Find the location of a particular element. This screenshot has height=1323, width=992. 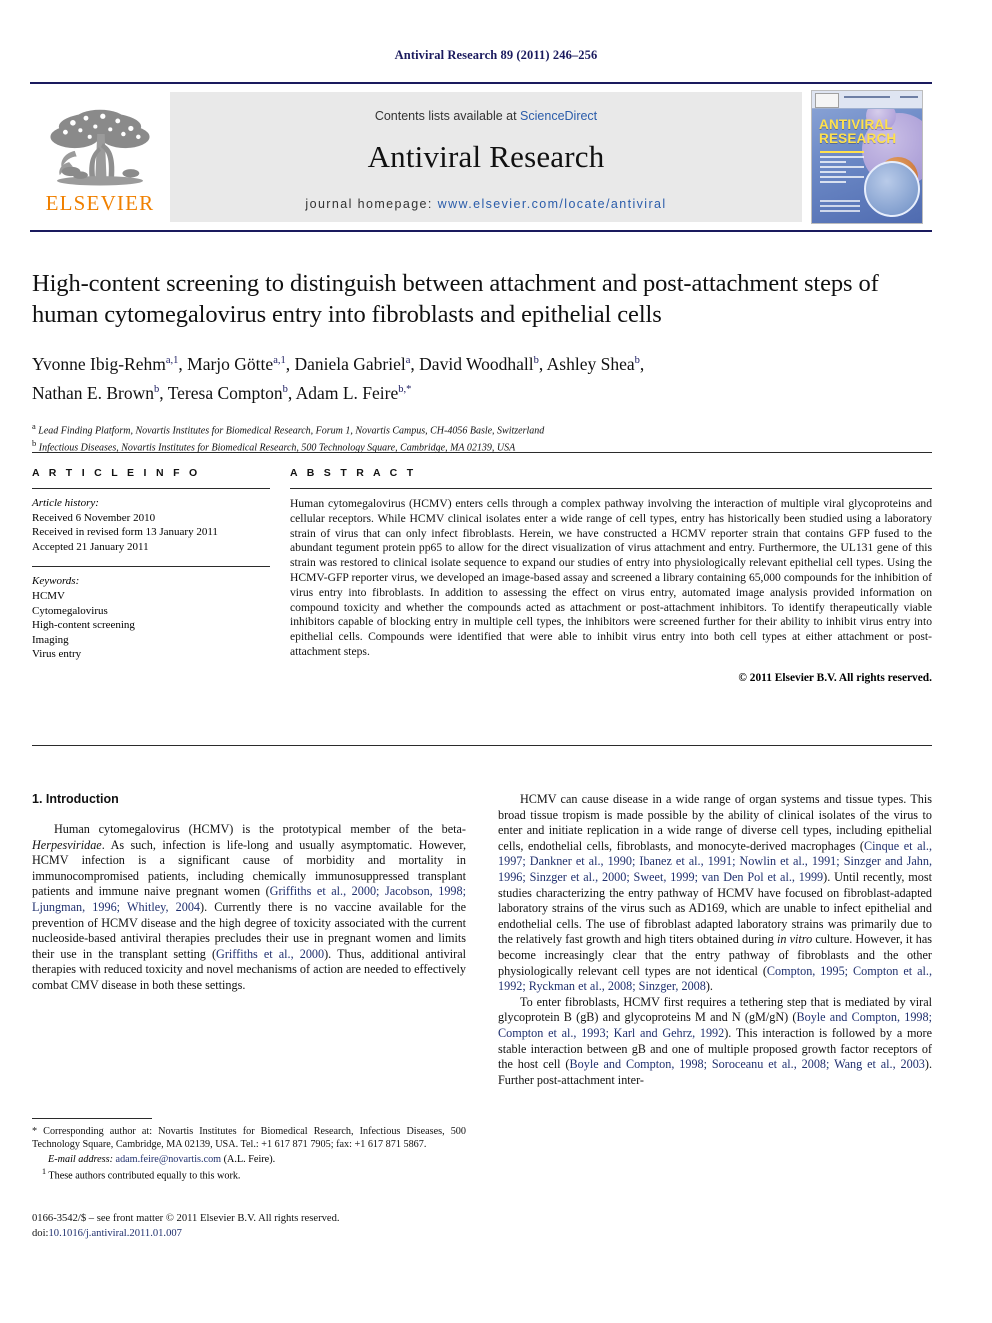

running-head: Antiviral Research 89 (2011) 246–256 is located at coordinates (496, 55).